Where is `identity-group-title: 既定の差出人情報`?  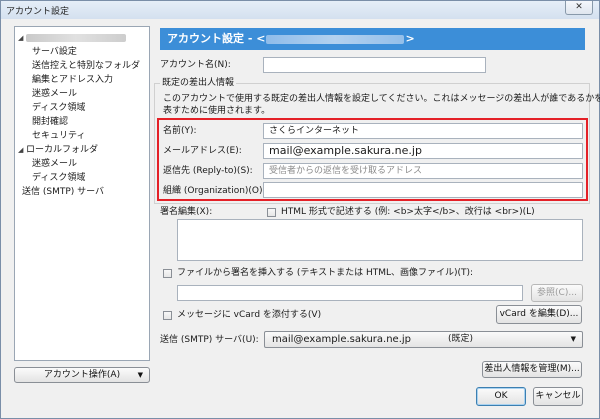
identity-group-title: 既定の差出人情報 is located at coordinates (198, 83).